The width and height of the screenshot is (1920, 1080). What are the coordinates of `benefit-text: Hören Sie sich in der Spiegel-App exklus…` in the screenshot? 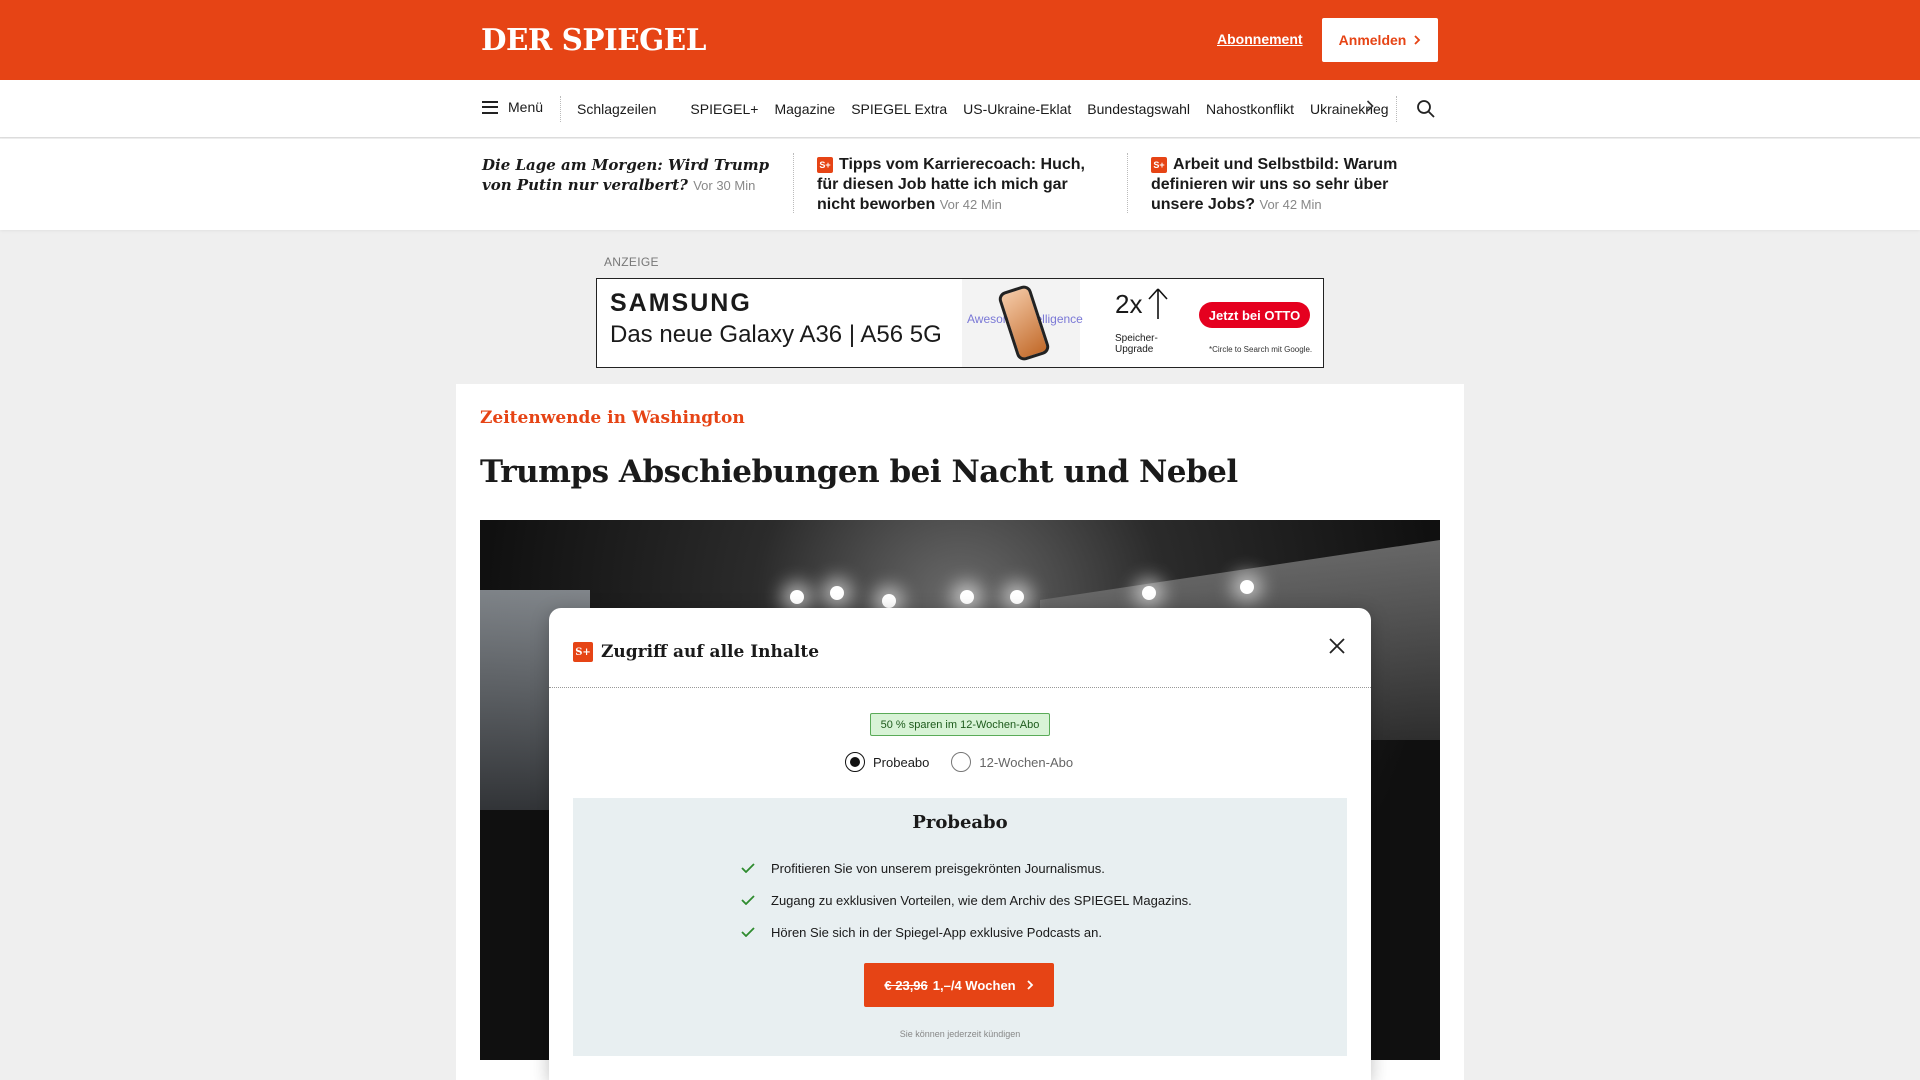 It's located at (936, 932).